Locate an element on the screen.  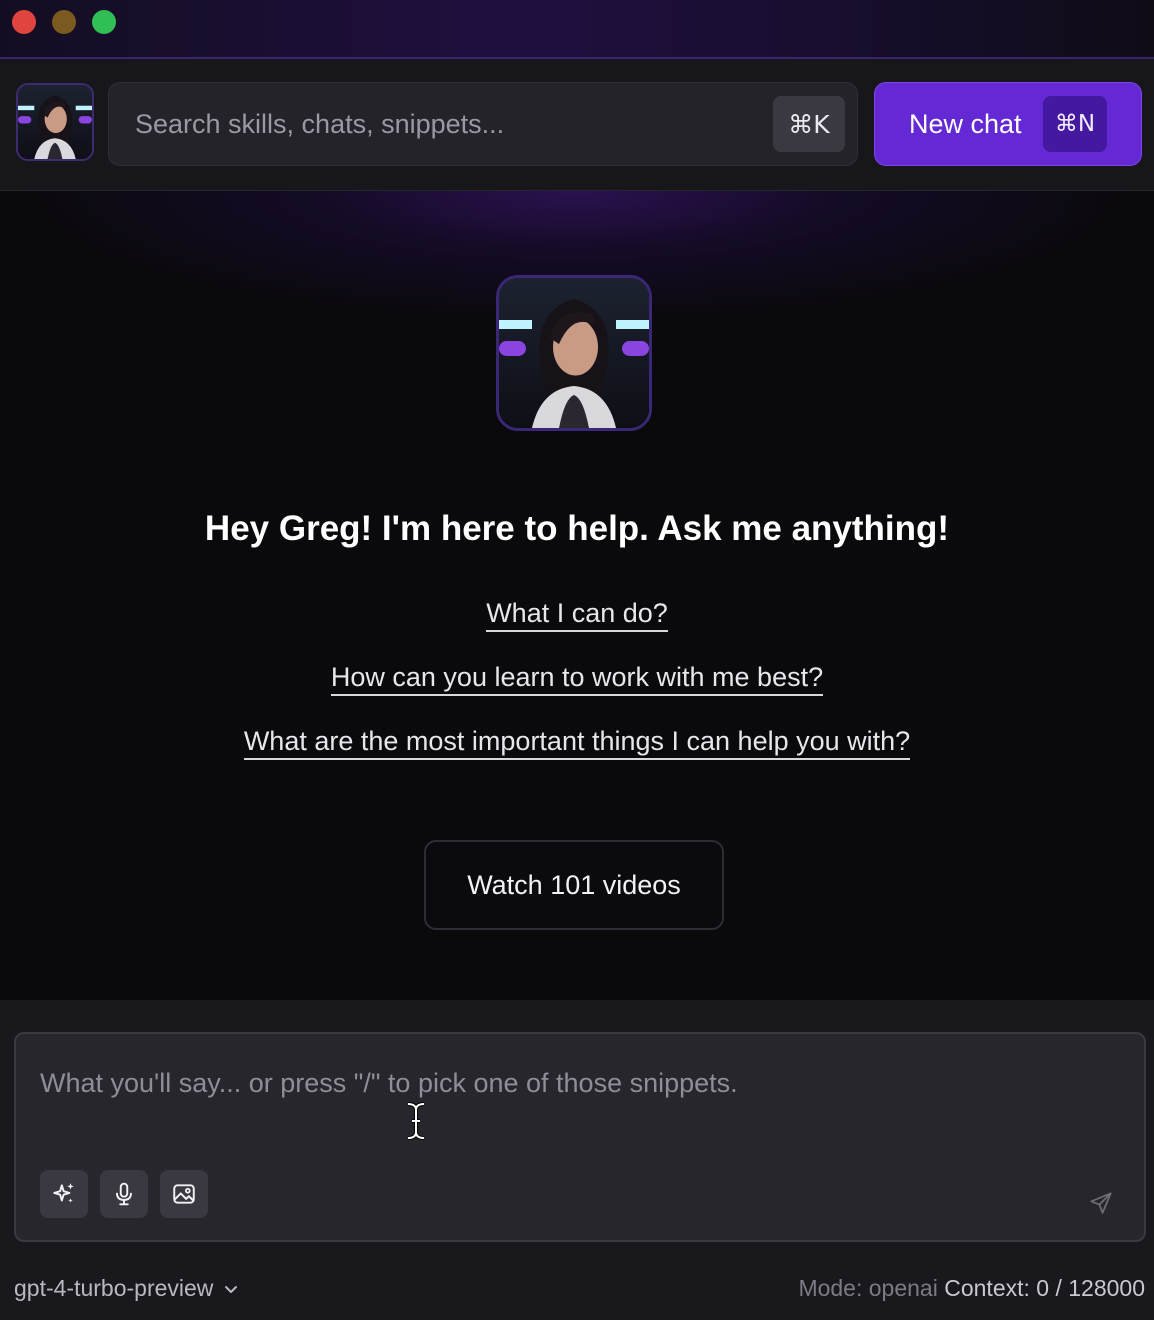
new-chat-button: New chat ⌘N is located at coordinates (1008, 124).